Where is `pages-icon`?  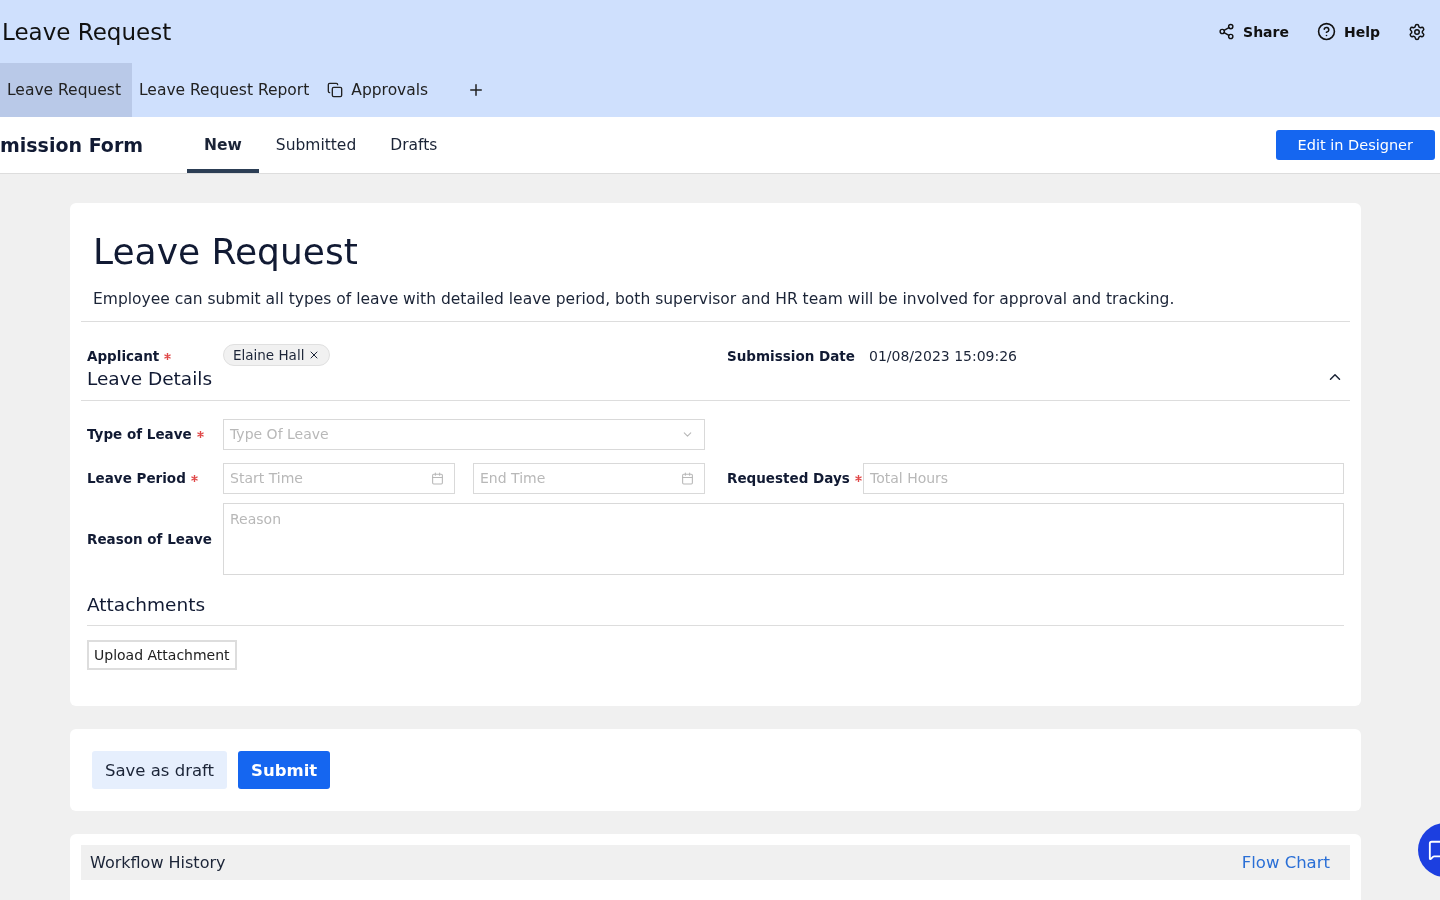 pages-icon is located at coordinates (335, 90).